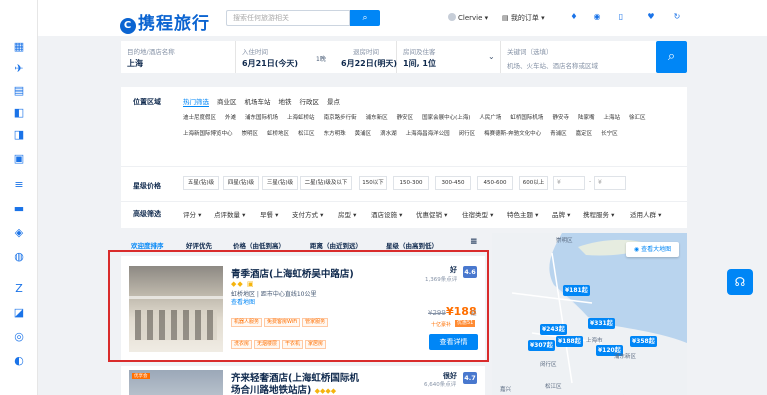  What do you see at coordinates (645, 214) in the screenshot?
I see `advanced-filter-dropdown: 适用人群 ▾` at bounding box center [645, 214].